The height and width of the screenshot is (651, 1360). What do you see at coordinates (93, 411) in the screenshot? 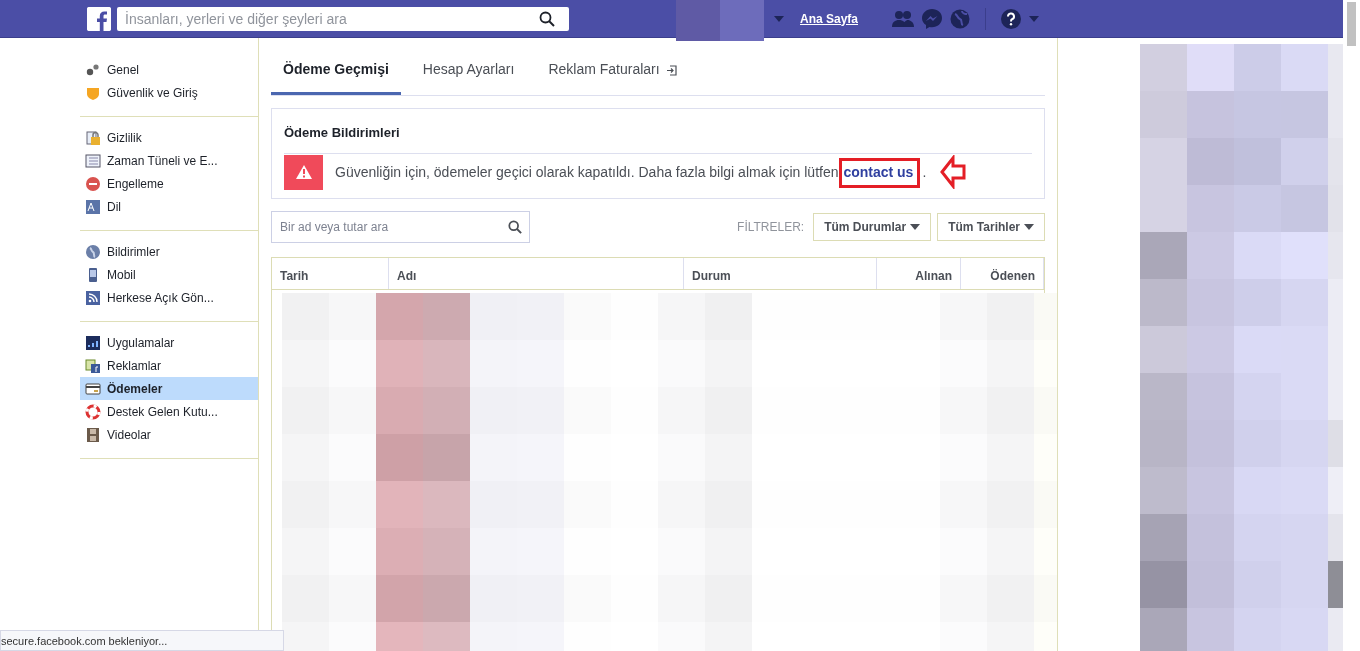
I see `lifebuoy-icon` at bounding box center [93, 411].